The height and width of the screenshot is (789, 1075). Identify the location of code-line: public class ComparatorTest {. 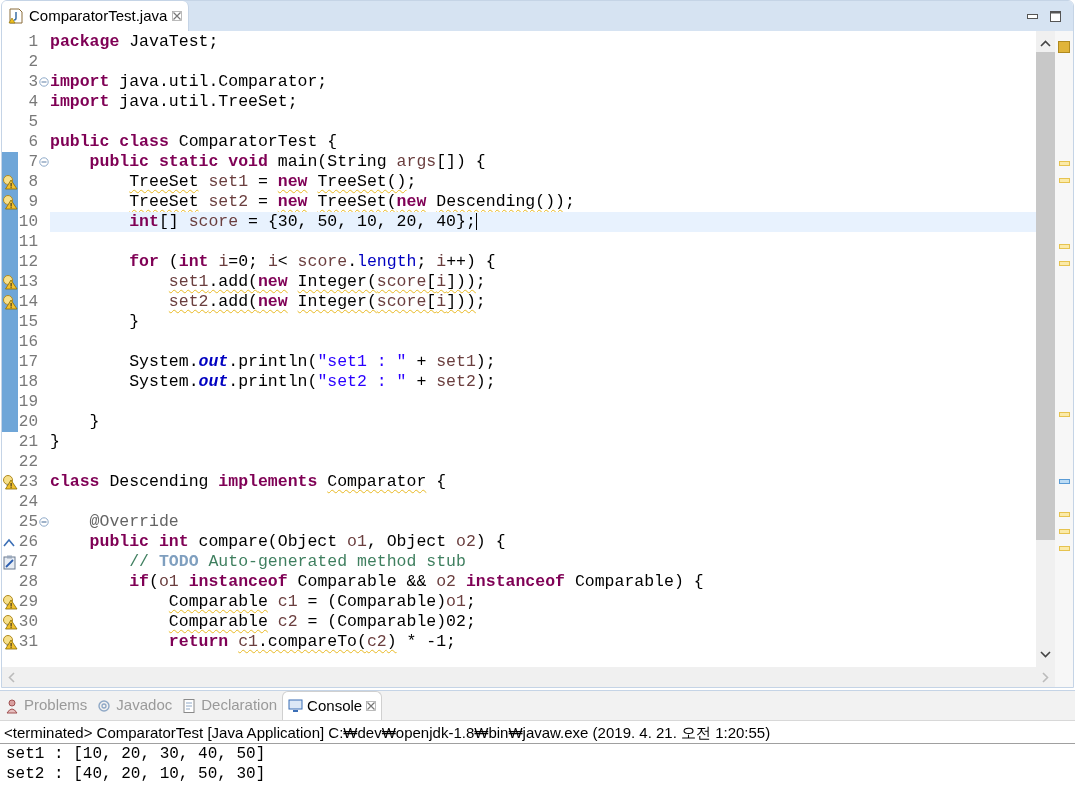
(194, 142).